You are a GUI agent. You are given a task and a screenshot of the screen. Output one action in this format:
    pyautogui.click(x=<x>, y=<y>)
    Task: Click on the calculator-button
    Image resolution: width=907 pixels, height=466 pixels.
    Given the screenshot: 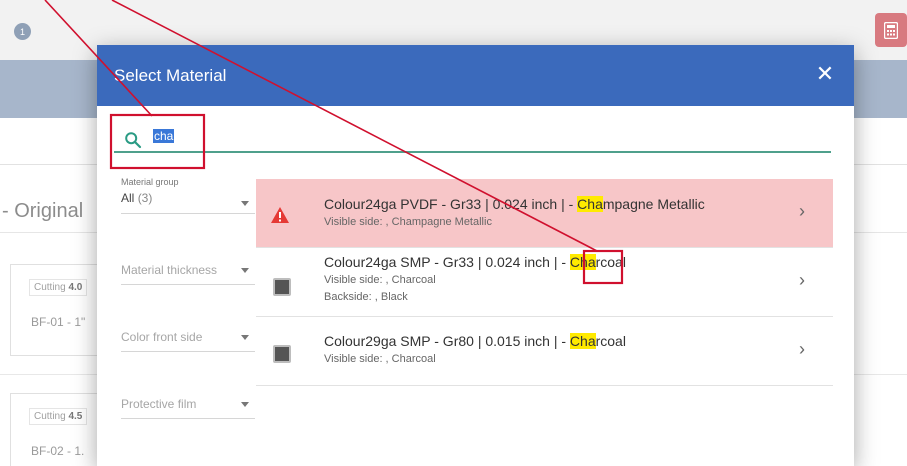 What is the action you would take?
    pyautogui.click(x=891, y=30)
    